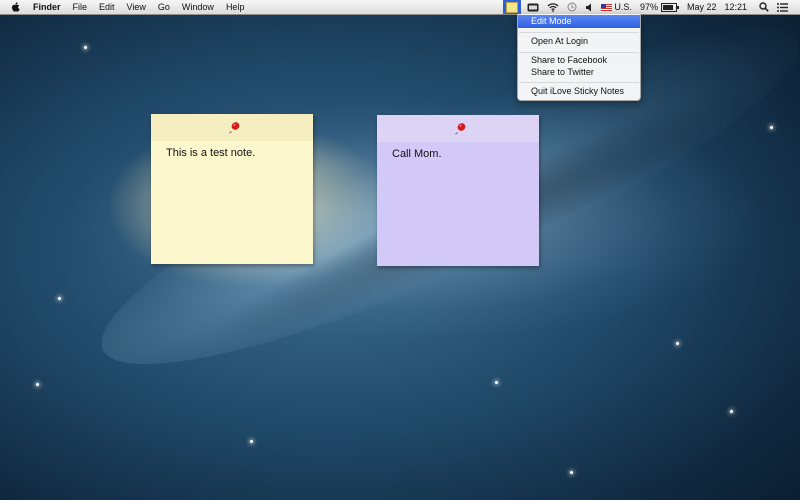 Image resolution: width=800 pixels, height=500 pixels. What do you see at coordinates (607, 7) in the screenshot?
I see `us-flag-icon` at bounding box center [607, 7].